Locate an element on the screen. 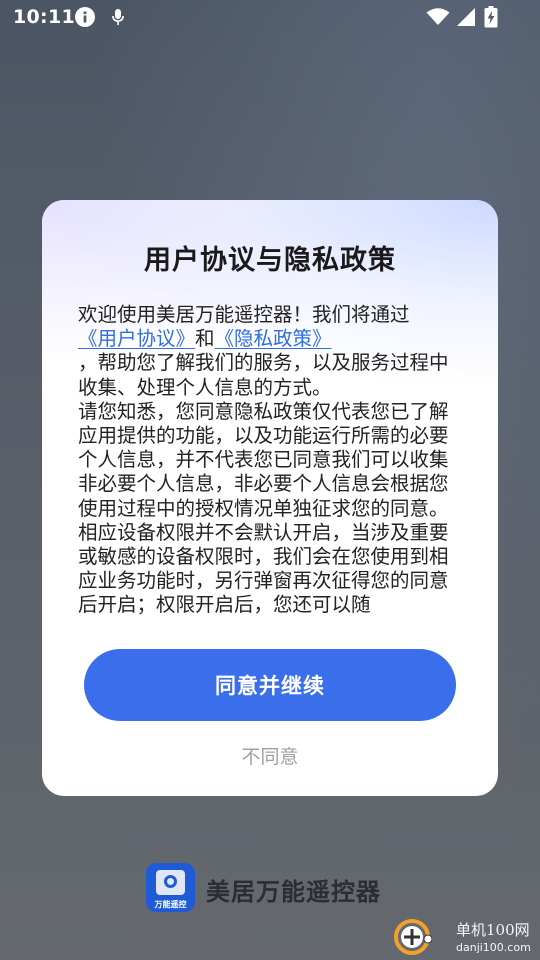 Image resolution: width=540 pixels, height=960 pixels. wifi-icon is located at coordinates (438, 16).